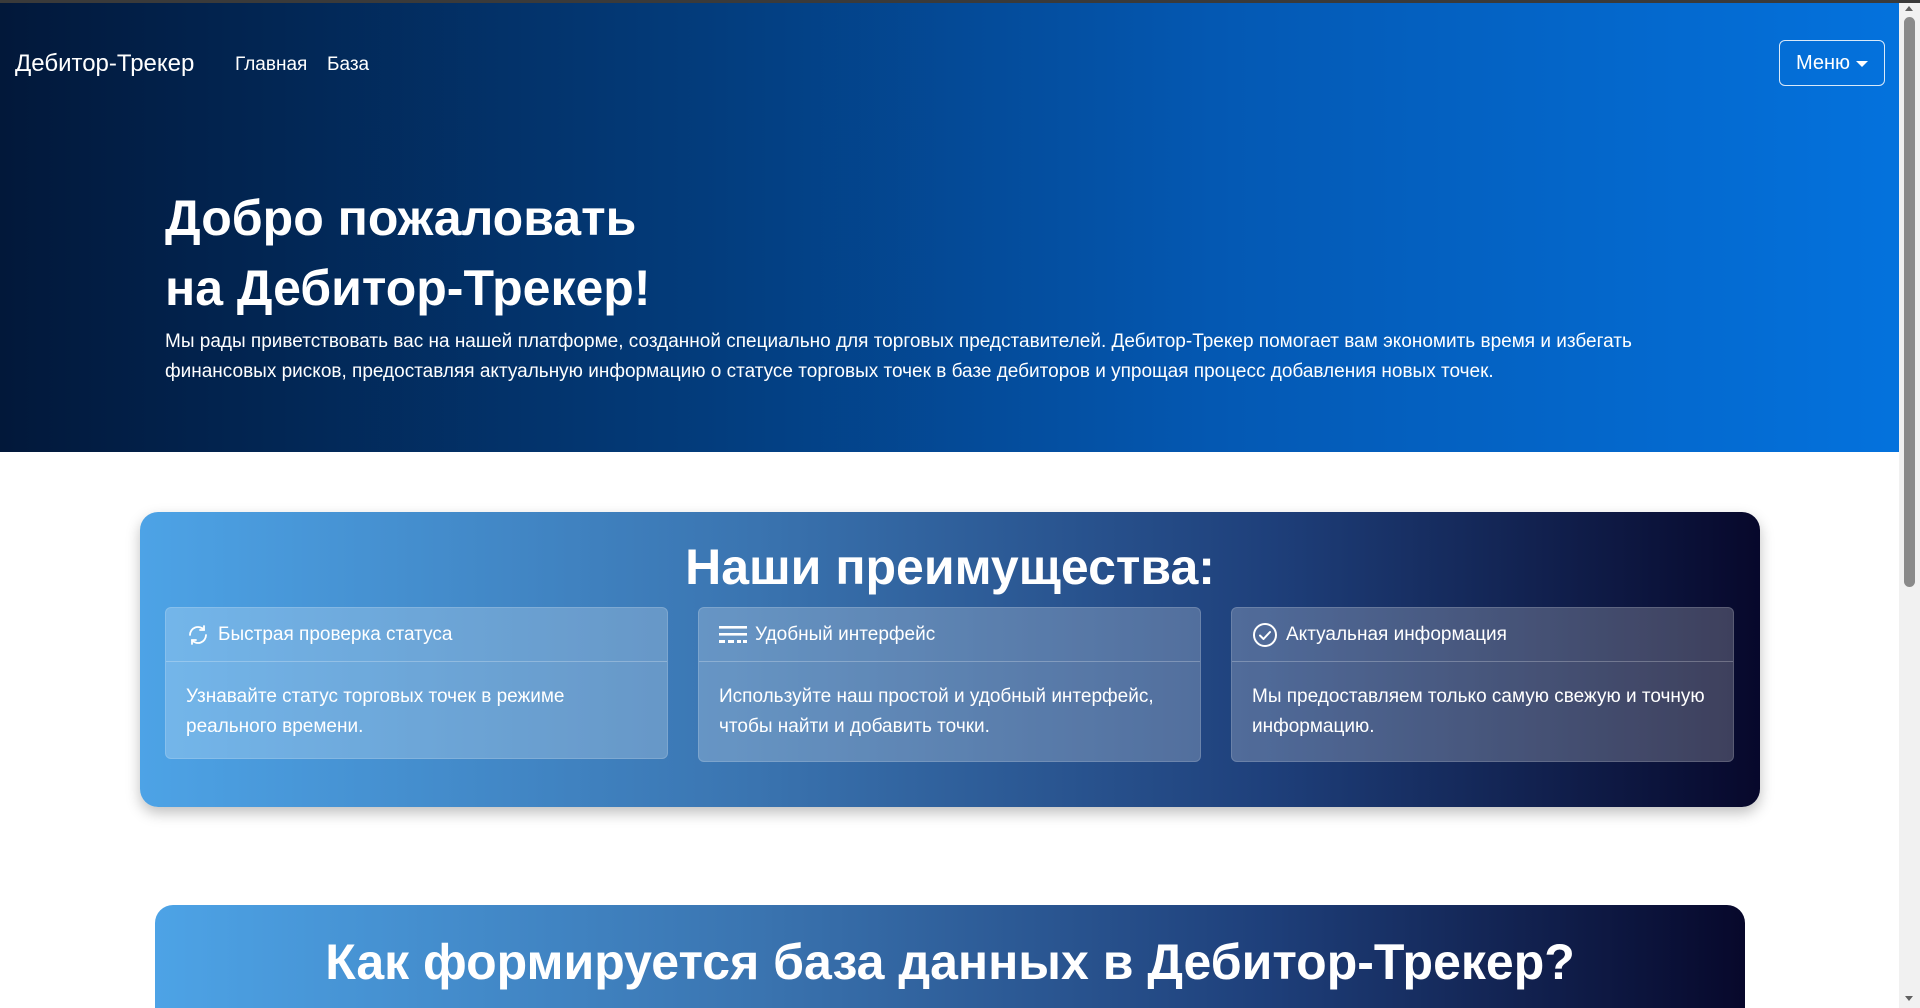 This screenshot has width=1920, height=1008. I want to click on card-title: Быстрая проверка статуса, so click(335, 634).